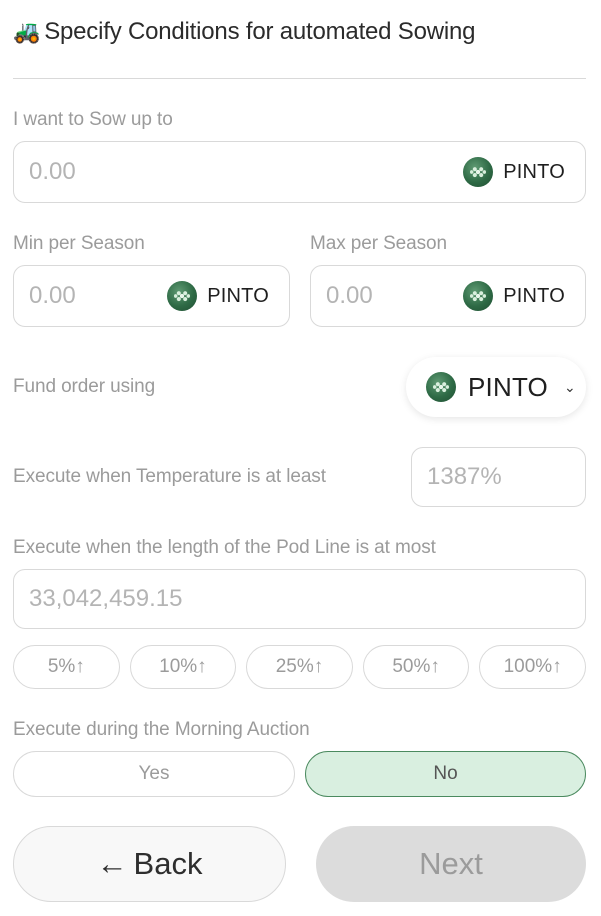 The height and width of the screenshot is (916, 601). Describe the element at coordinates (169, 476) in the screenshot. I see `temperature-label: Execute when Temperature is at least` at that location.